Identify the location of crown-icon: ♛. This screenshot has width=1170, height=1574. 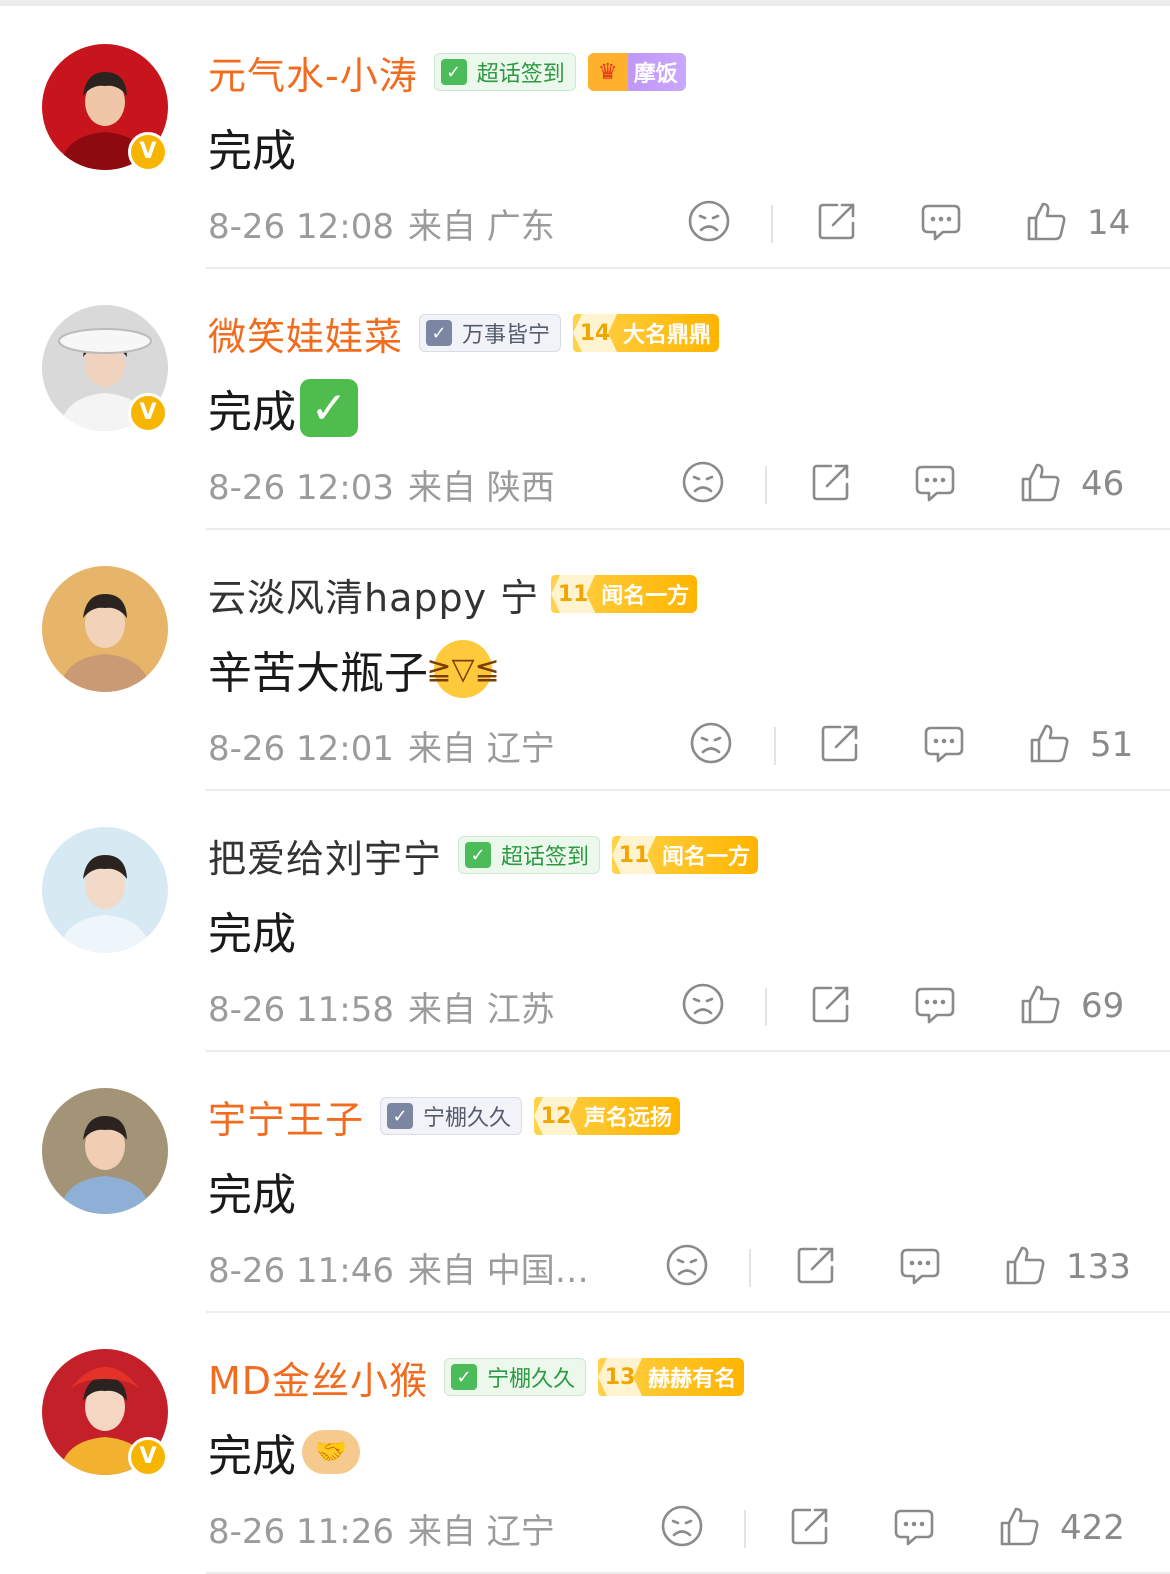
(607, 72).